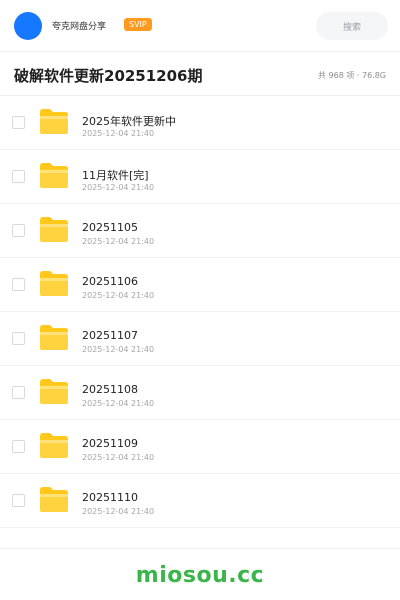 The width and height of the screenshot is (400, 600). What do you see at coordinates (200, 123) in the screenshot?
I see `list-item: 2025年软件更新中 2025-12-04 21:40` at bounding box center [200, 123].